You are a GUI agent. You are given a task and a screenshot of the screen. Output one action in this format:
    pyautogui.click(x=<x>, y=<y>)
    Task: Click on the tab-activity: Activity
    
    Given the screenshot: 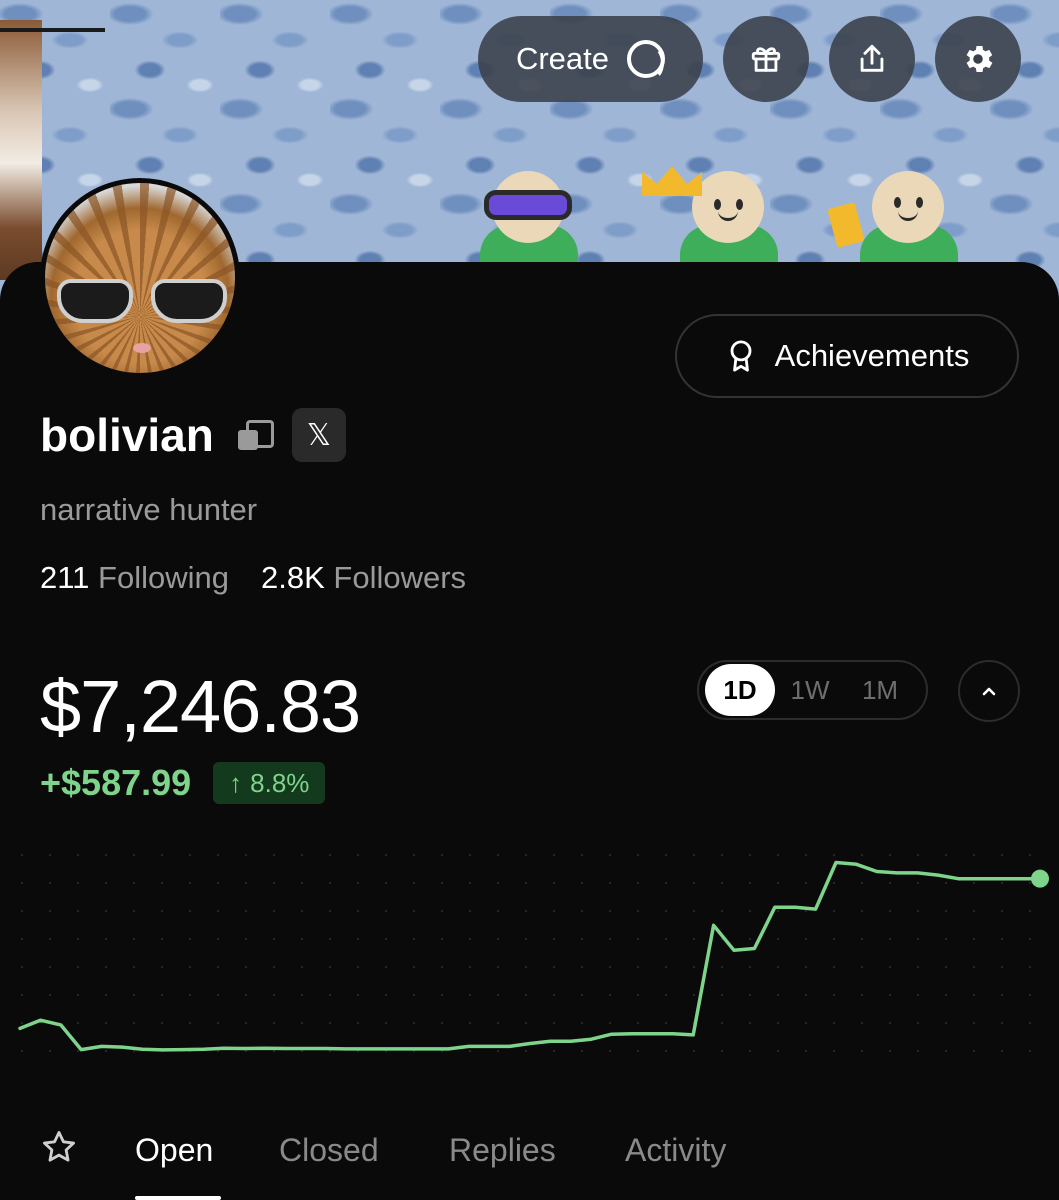 What is the action you would take?
    pyautogui.click(x=675, y=1150)
    